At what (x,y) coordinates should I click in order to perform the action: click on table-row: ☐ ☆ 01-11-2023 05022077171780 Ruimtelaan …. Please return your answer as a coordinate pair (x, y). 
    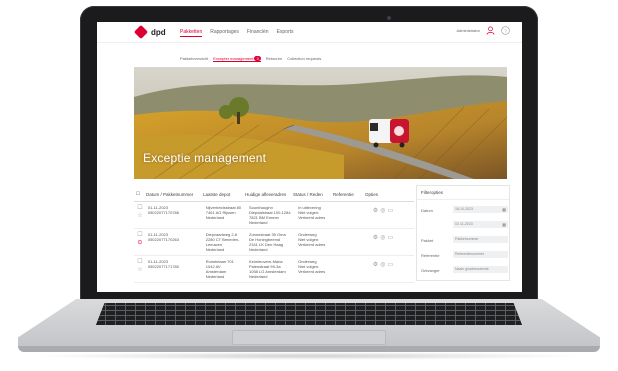
    Looking at the image, I should click on (274, 269).